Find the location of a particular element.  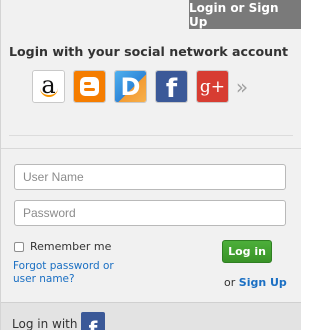

blogger-icon is located at coordinates (89, 86).